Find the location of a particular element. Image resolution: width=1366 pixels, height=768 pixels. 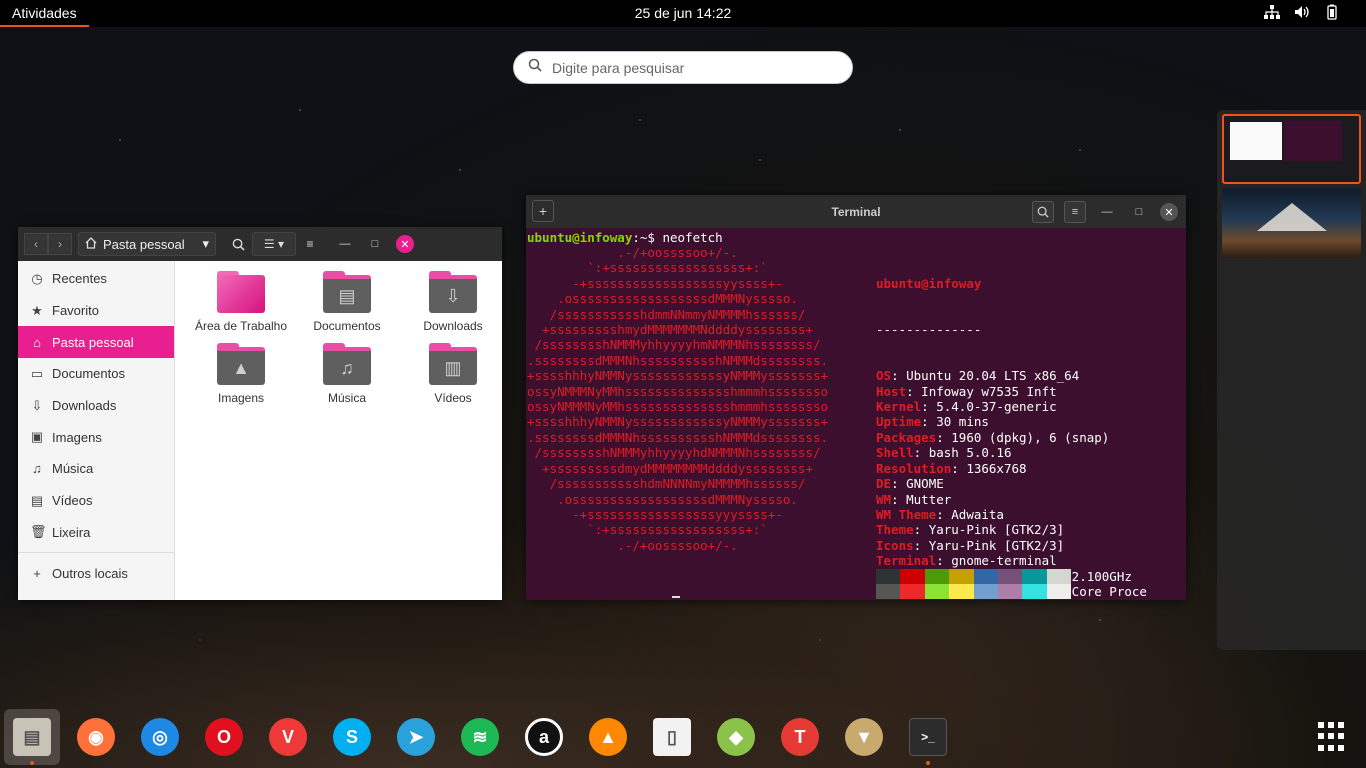

info-value: 1960 (dpkg), 6 (snap) is located at coordinates (1030, 437).